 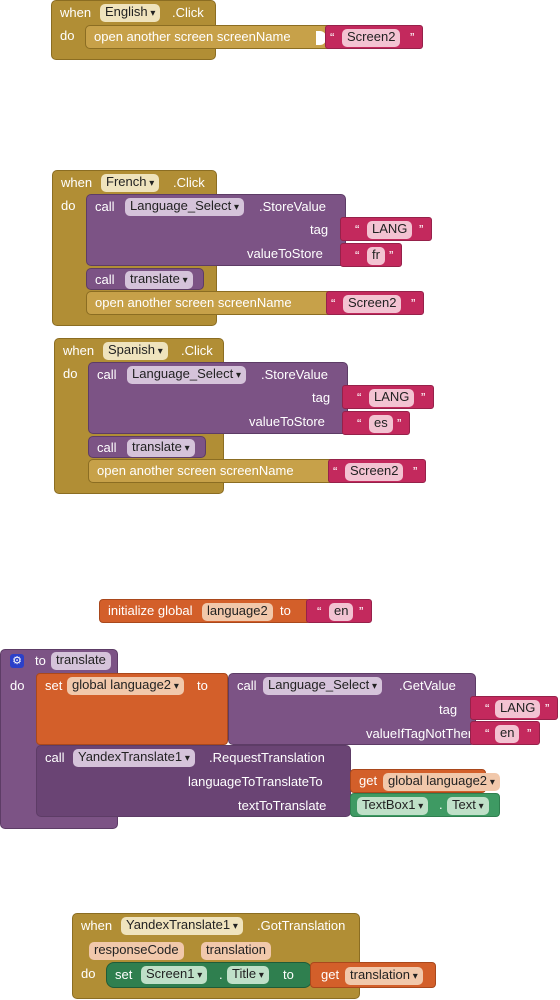 I want to click on global-value-text-block: “ en ”, so click(x=339, y=611).